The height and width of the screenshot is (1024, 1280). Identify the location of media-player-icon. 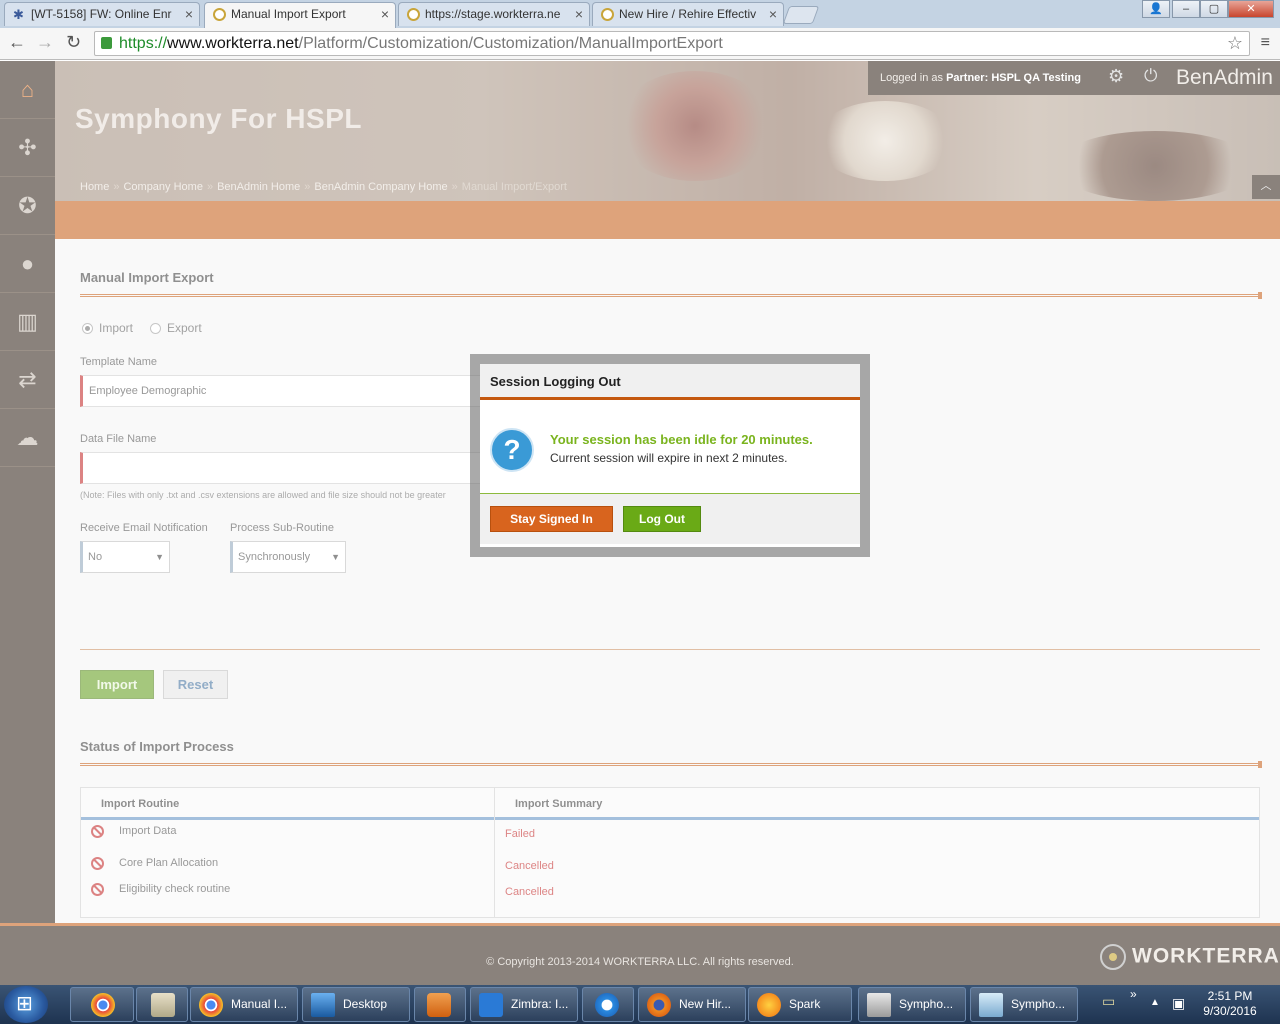
(439, 1005).